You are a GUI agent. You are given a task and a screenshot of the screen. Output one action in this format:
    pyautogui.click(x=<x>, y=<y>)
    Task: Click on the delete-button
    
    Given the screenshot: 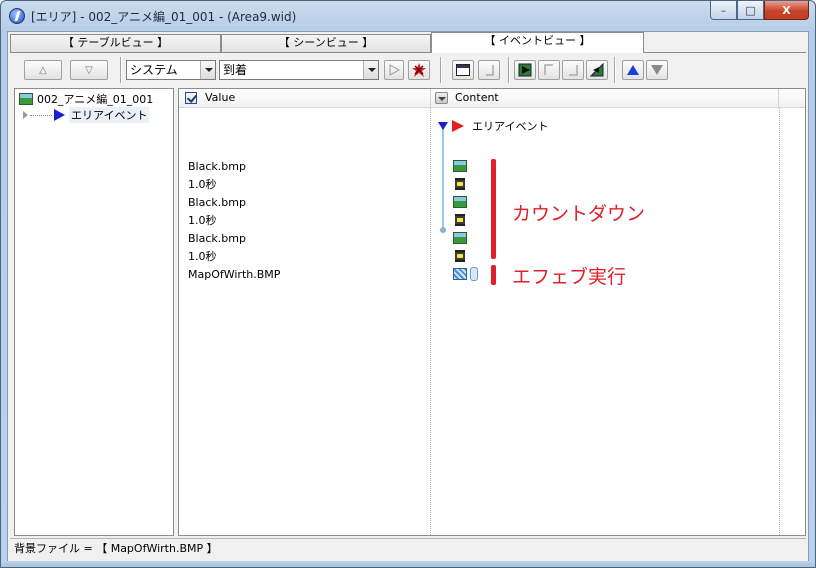 What is the action you would take?
    pyautogui.click(x=419, y=70)
    